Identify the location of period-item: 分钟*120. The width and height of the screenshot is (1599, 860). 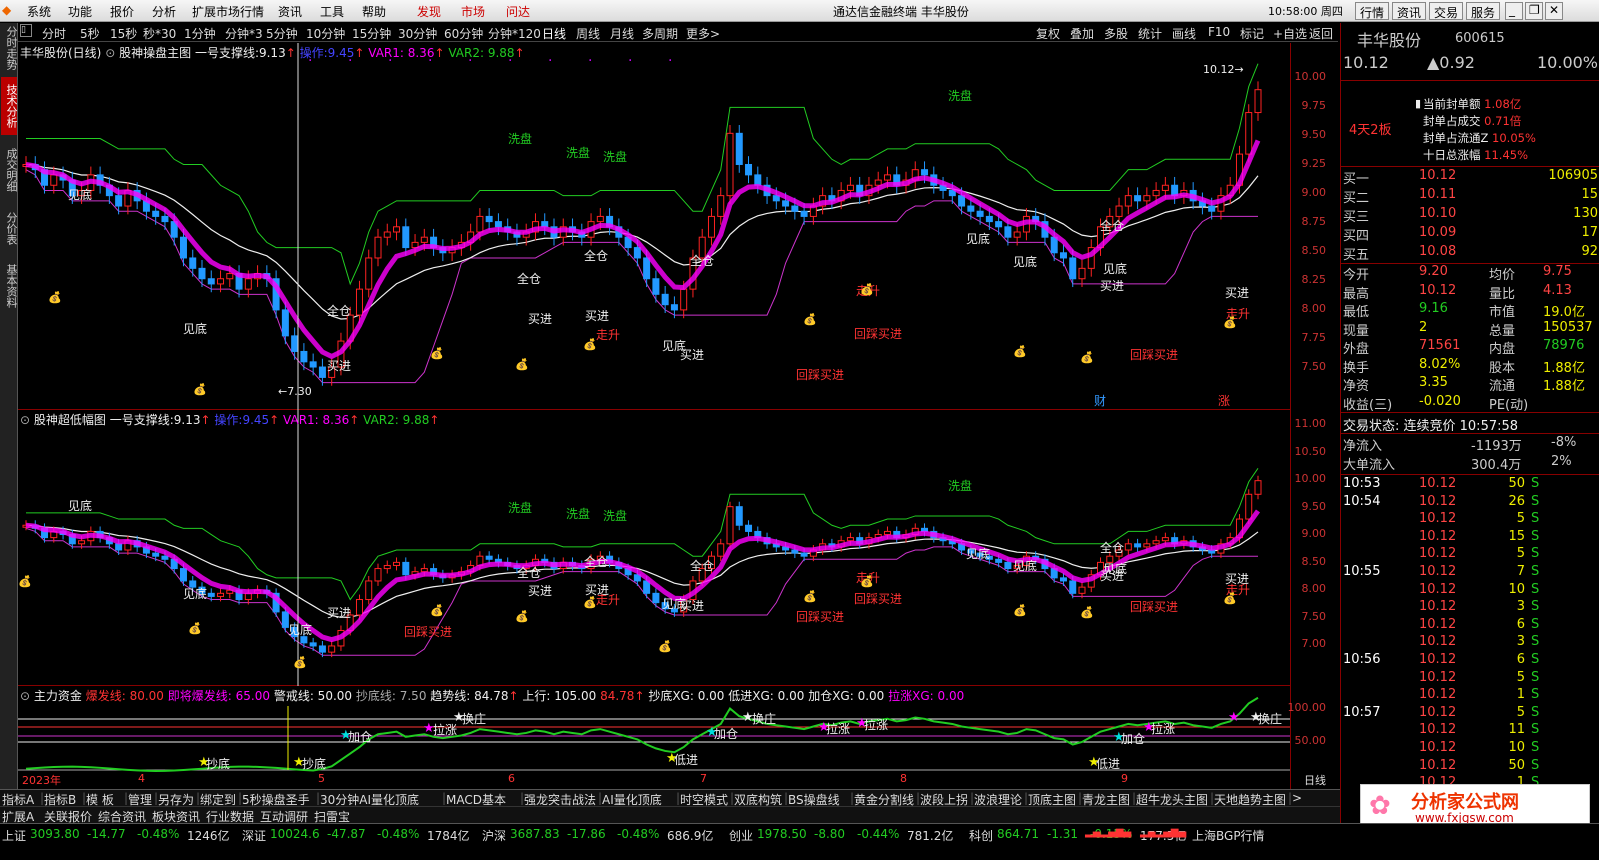
(514, 33).